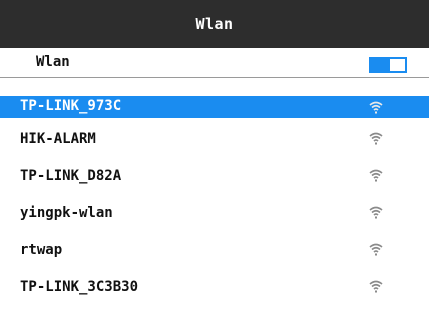 This screenshot has width=429, height=322. What do you see at coordinates (79, 287) in the screenshot?
I see `network-ssid: TP-LINK_3C3B30` at bounding box center [79, 287].